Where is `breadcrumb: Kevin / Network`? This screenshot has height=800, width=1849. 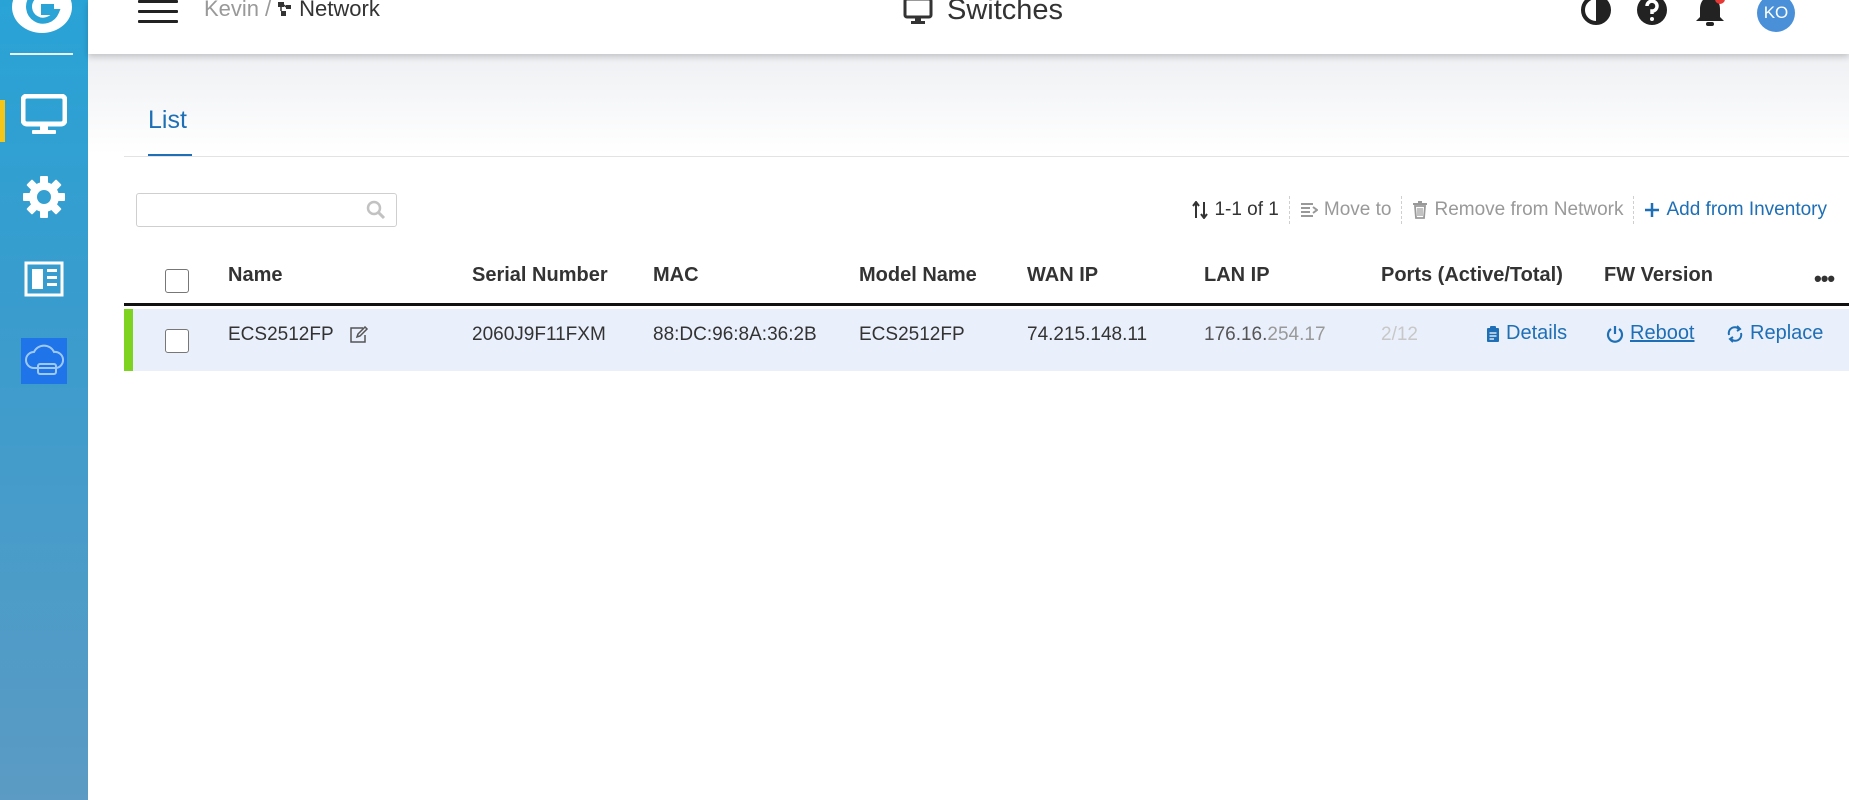 breadcrumb: Kevin / Network is located at coordinates (292, 11).